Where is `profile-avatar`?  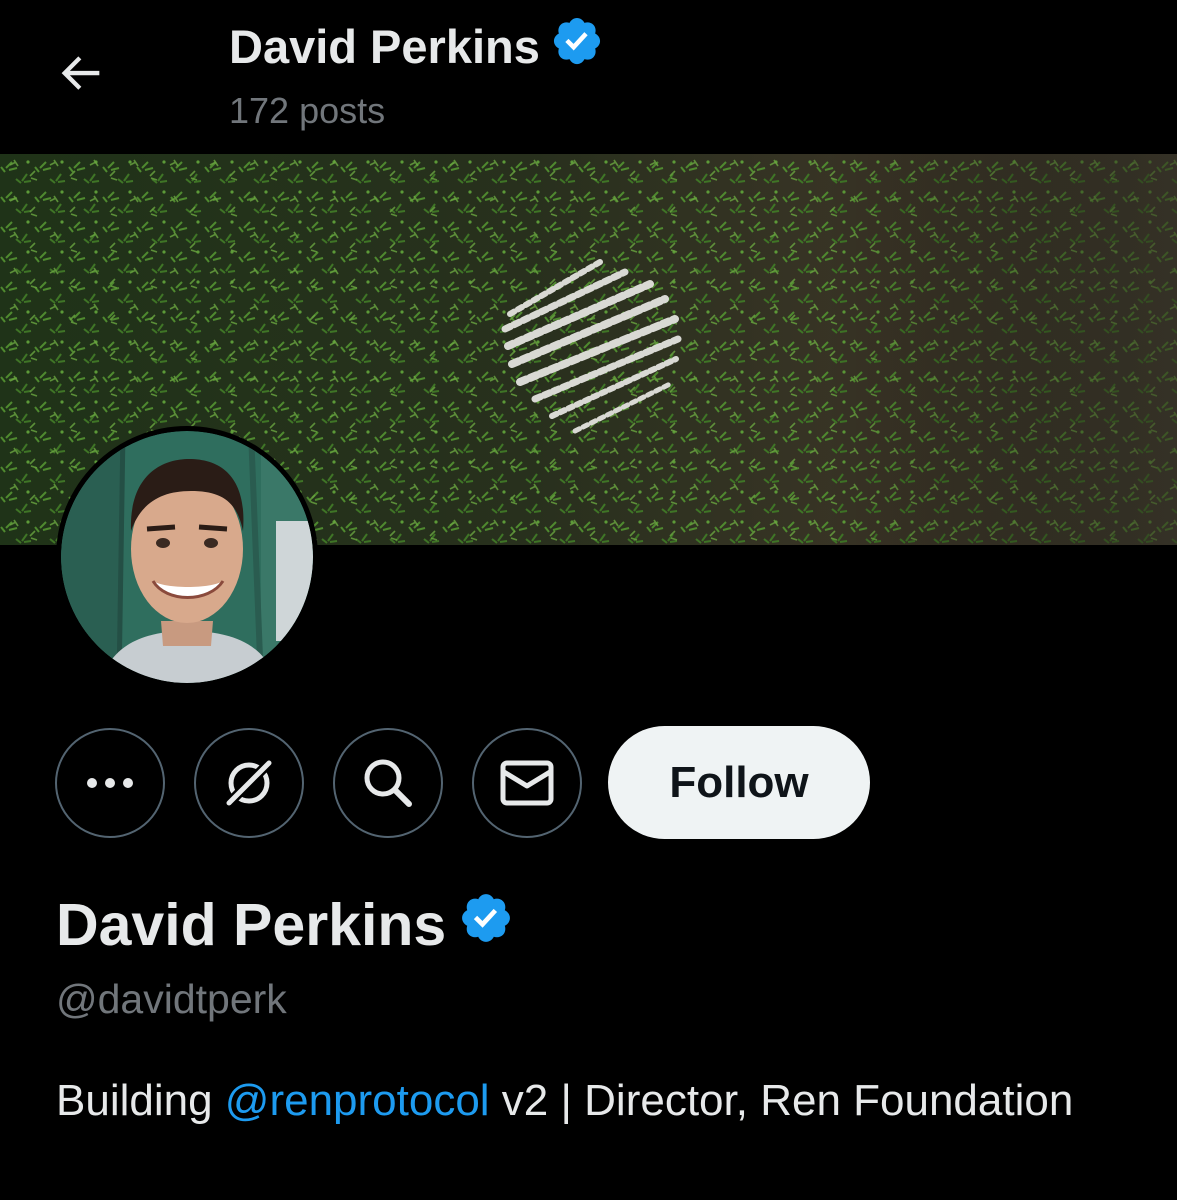
profile-avatar is located at coordinates (187, 557).